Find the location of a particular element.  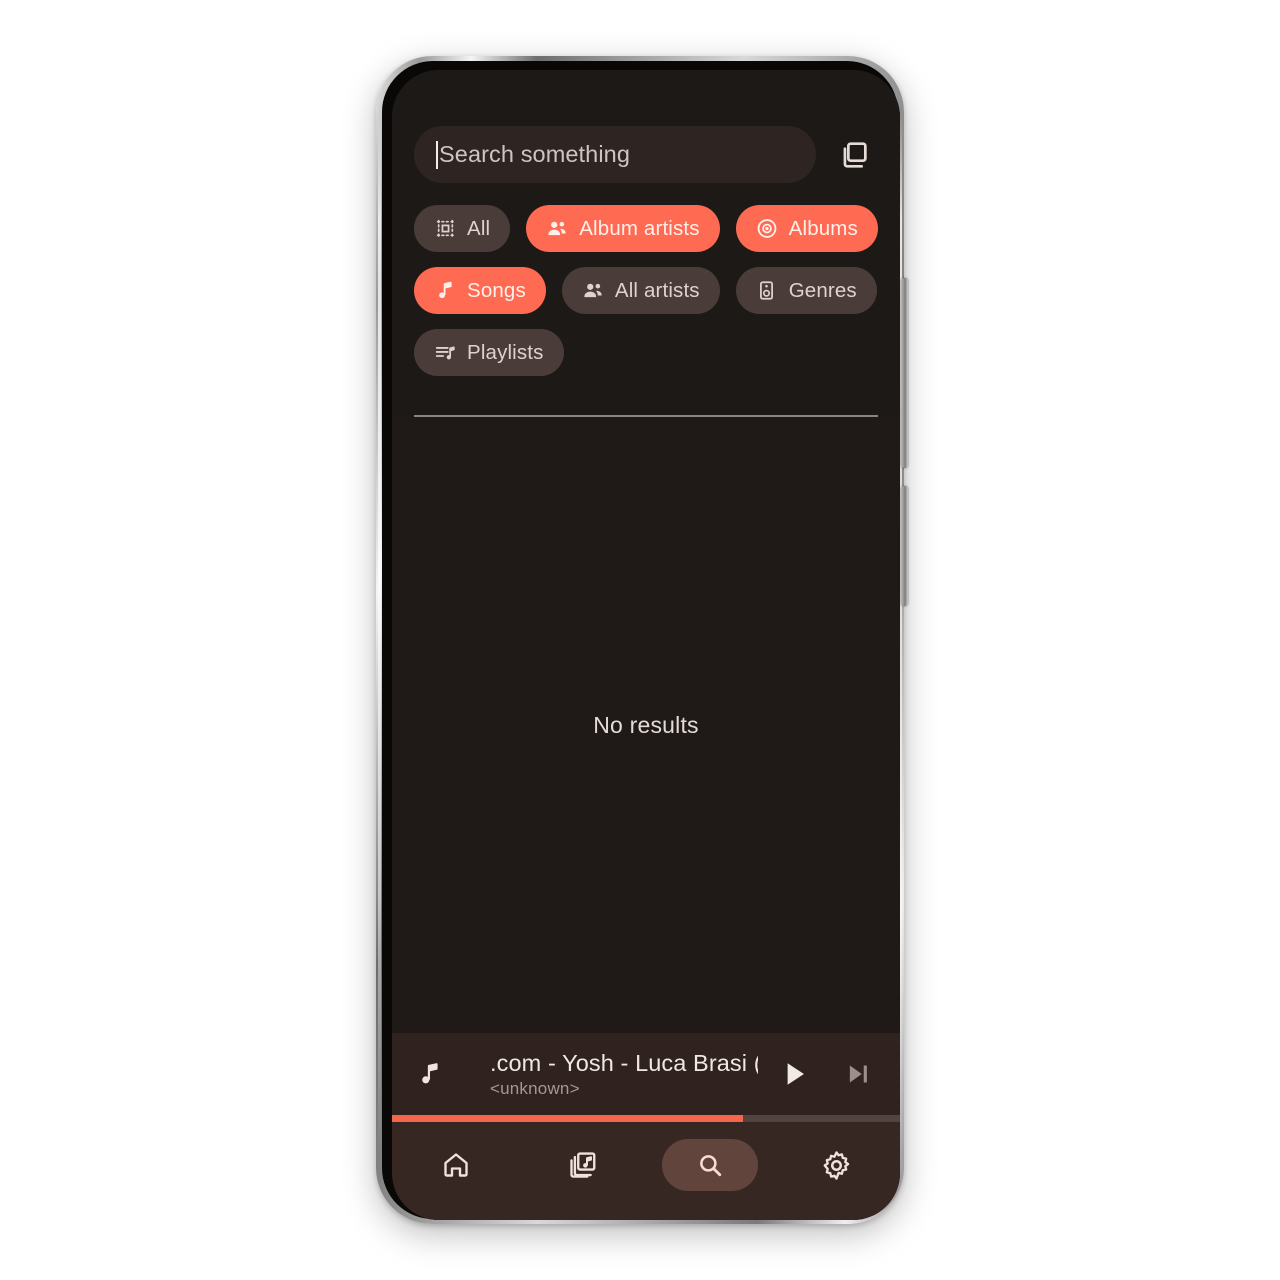

gear-icon is located at coordinates (836, 1165).